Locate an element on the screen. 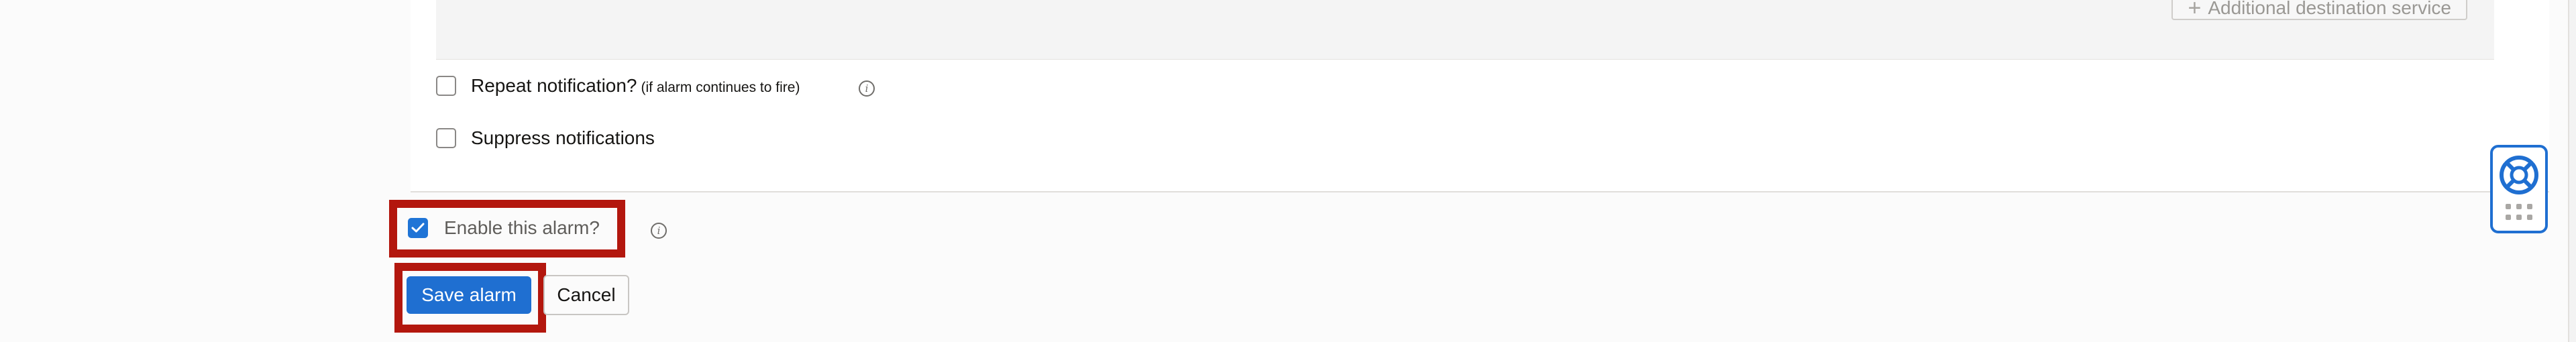 This screenshot has width=2576, height=342. enable-alarm-label: Enable this alarm? is located at coordinates (522, 227).